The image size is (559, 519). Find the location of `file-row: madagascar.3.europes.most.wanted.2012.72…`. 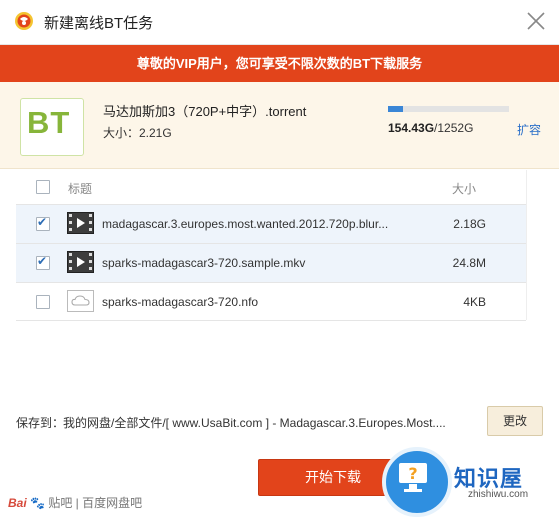

file-row: madagascar.3.europes.most.wanted.2012.72… is located at coordinates (271, 223).